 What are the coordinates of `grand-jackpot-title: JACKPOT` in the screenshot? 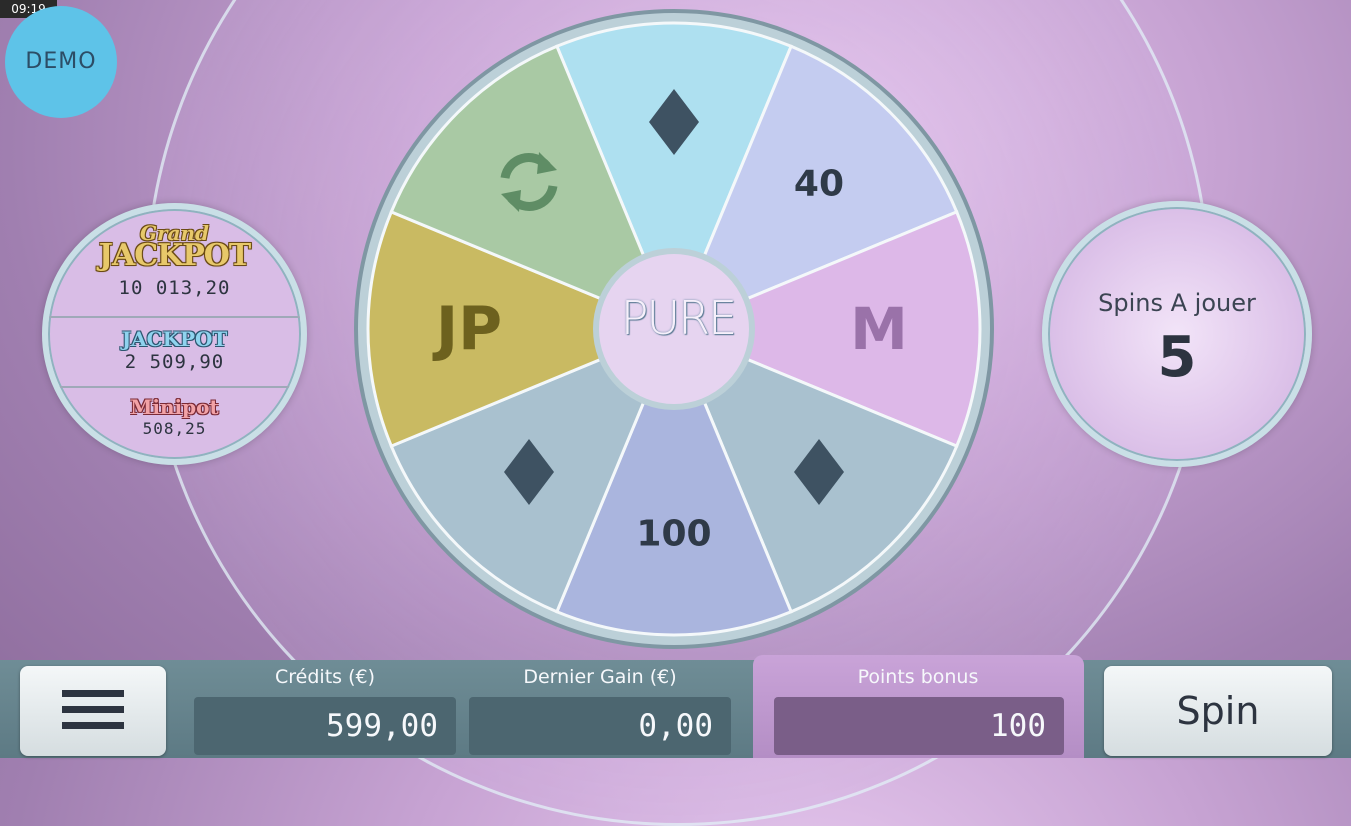 It's located at (174, 255).